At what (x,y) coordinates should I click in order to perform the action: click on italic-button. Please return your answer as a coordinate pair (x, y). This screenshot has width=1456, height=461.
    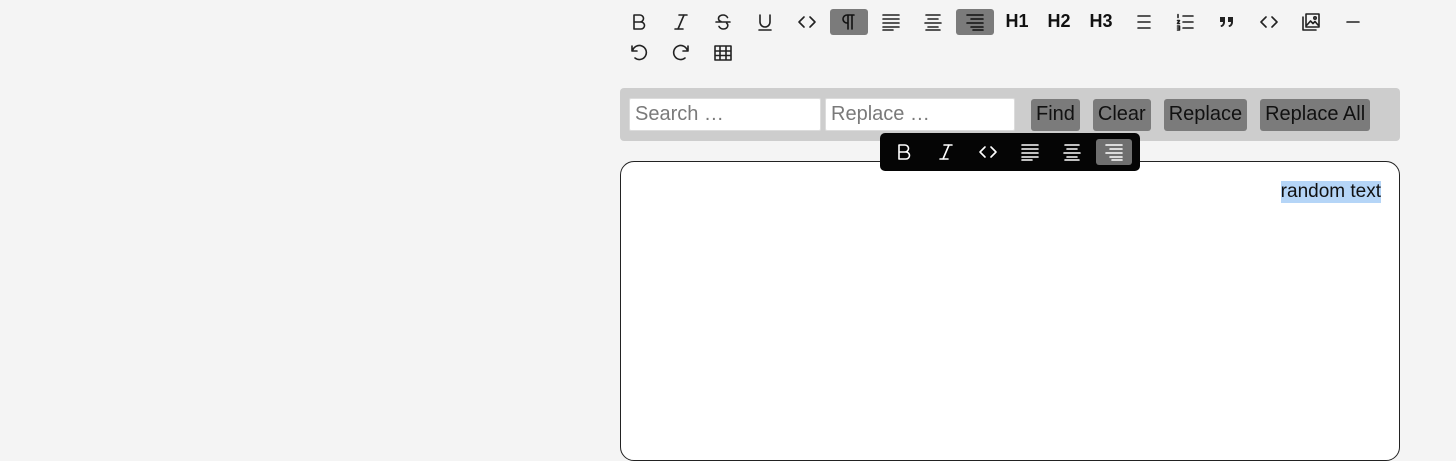
    Looking at the image, I should click on (681, 22).